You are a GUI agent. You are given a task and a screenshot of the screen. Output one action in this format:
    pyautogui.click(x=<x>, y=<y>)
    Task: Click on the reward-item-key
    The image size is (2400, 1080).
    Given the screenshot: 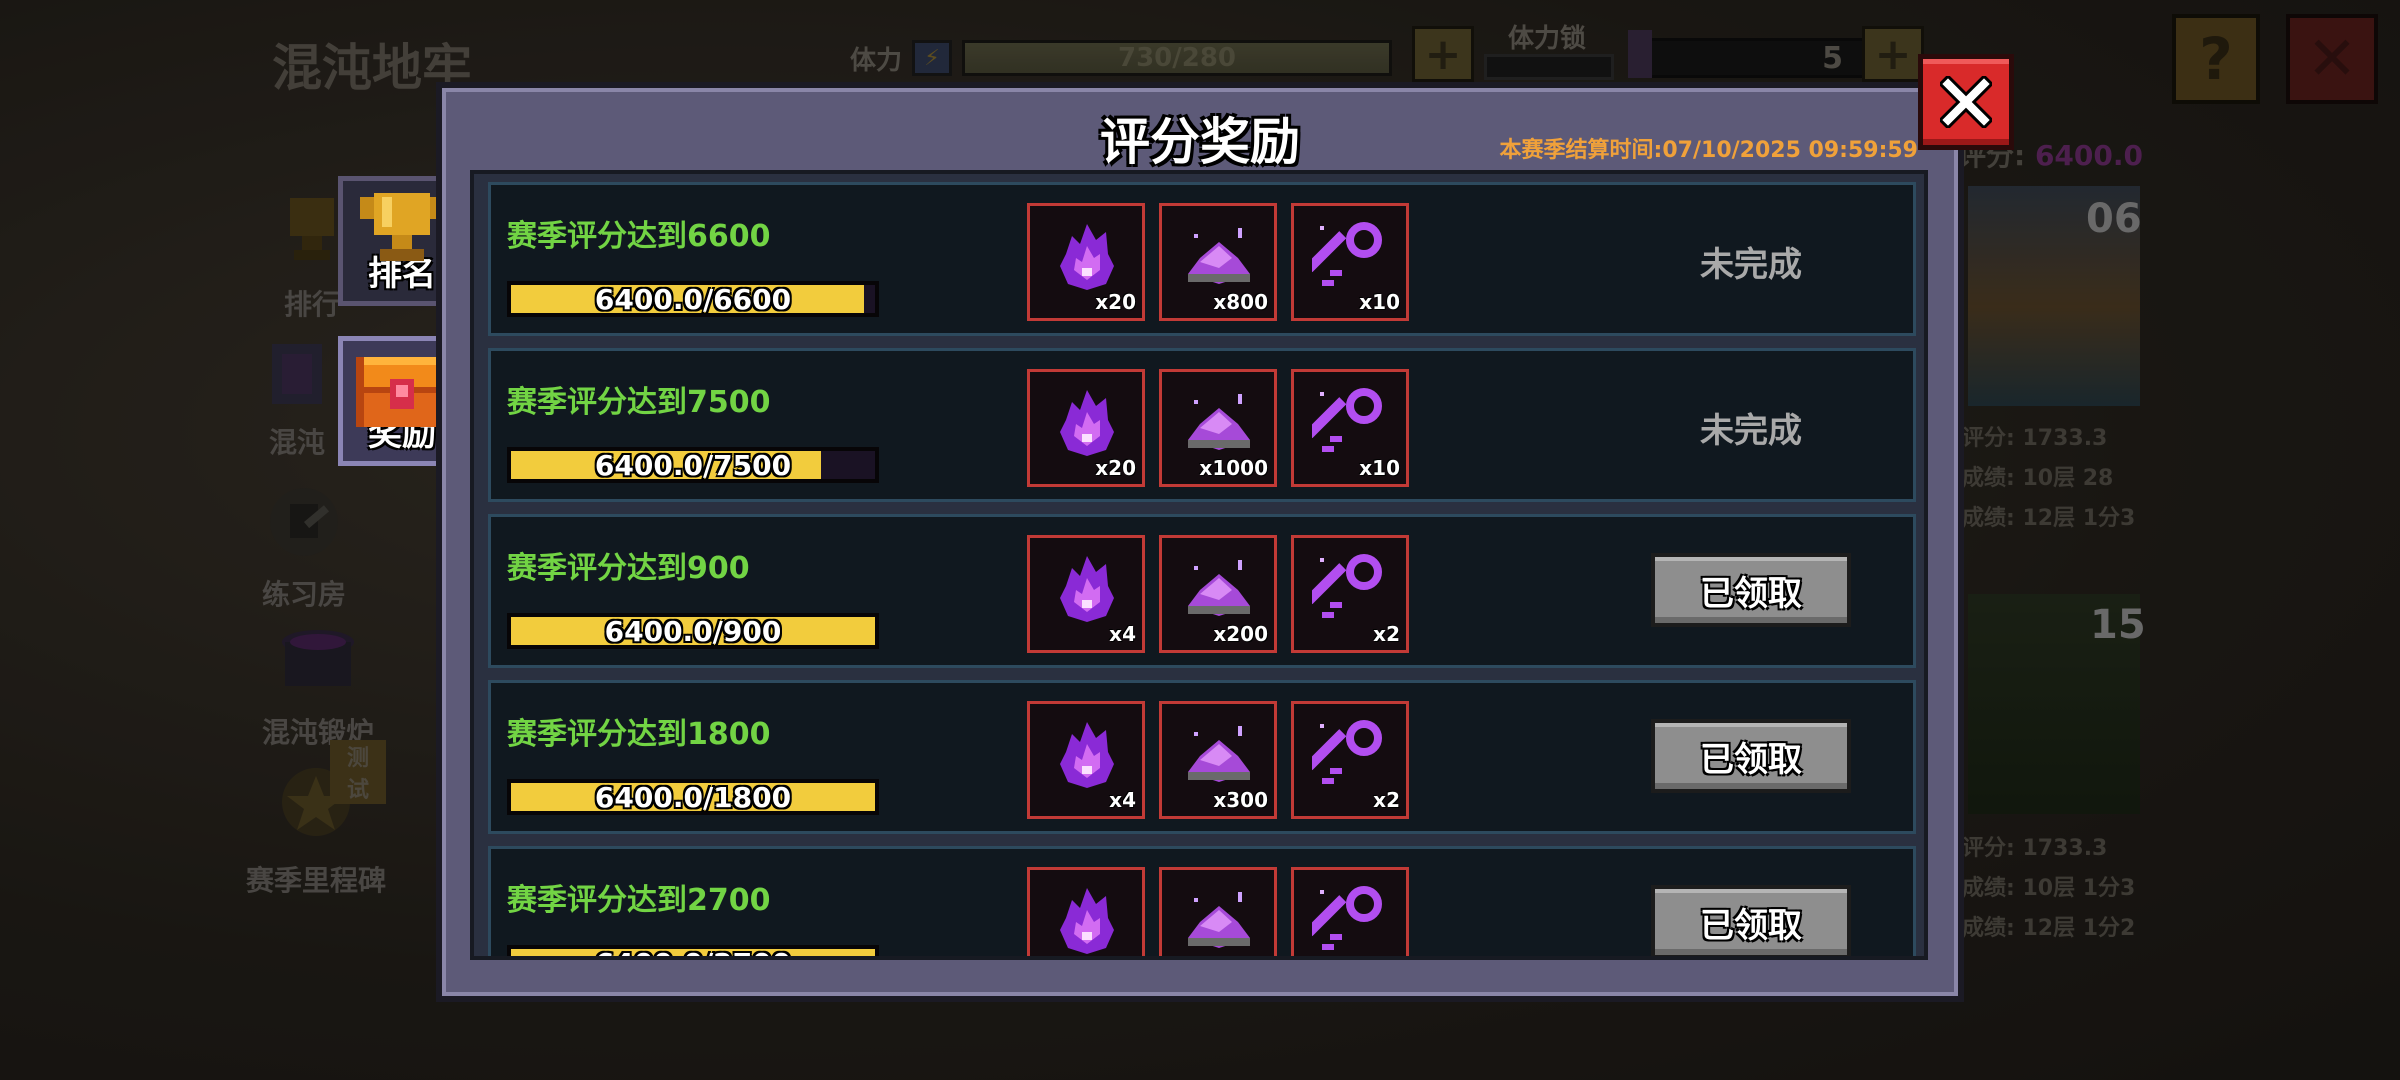 What is the action you would take?
    pyautogui.click(x=1350, y=911)
    